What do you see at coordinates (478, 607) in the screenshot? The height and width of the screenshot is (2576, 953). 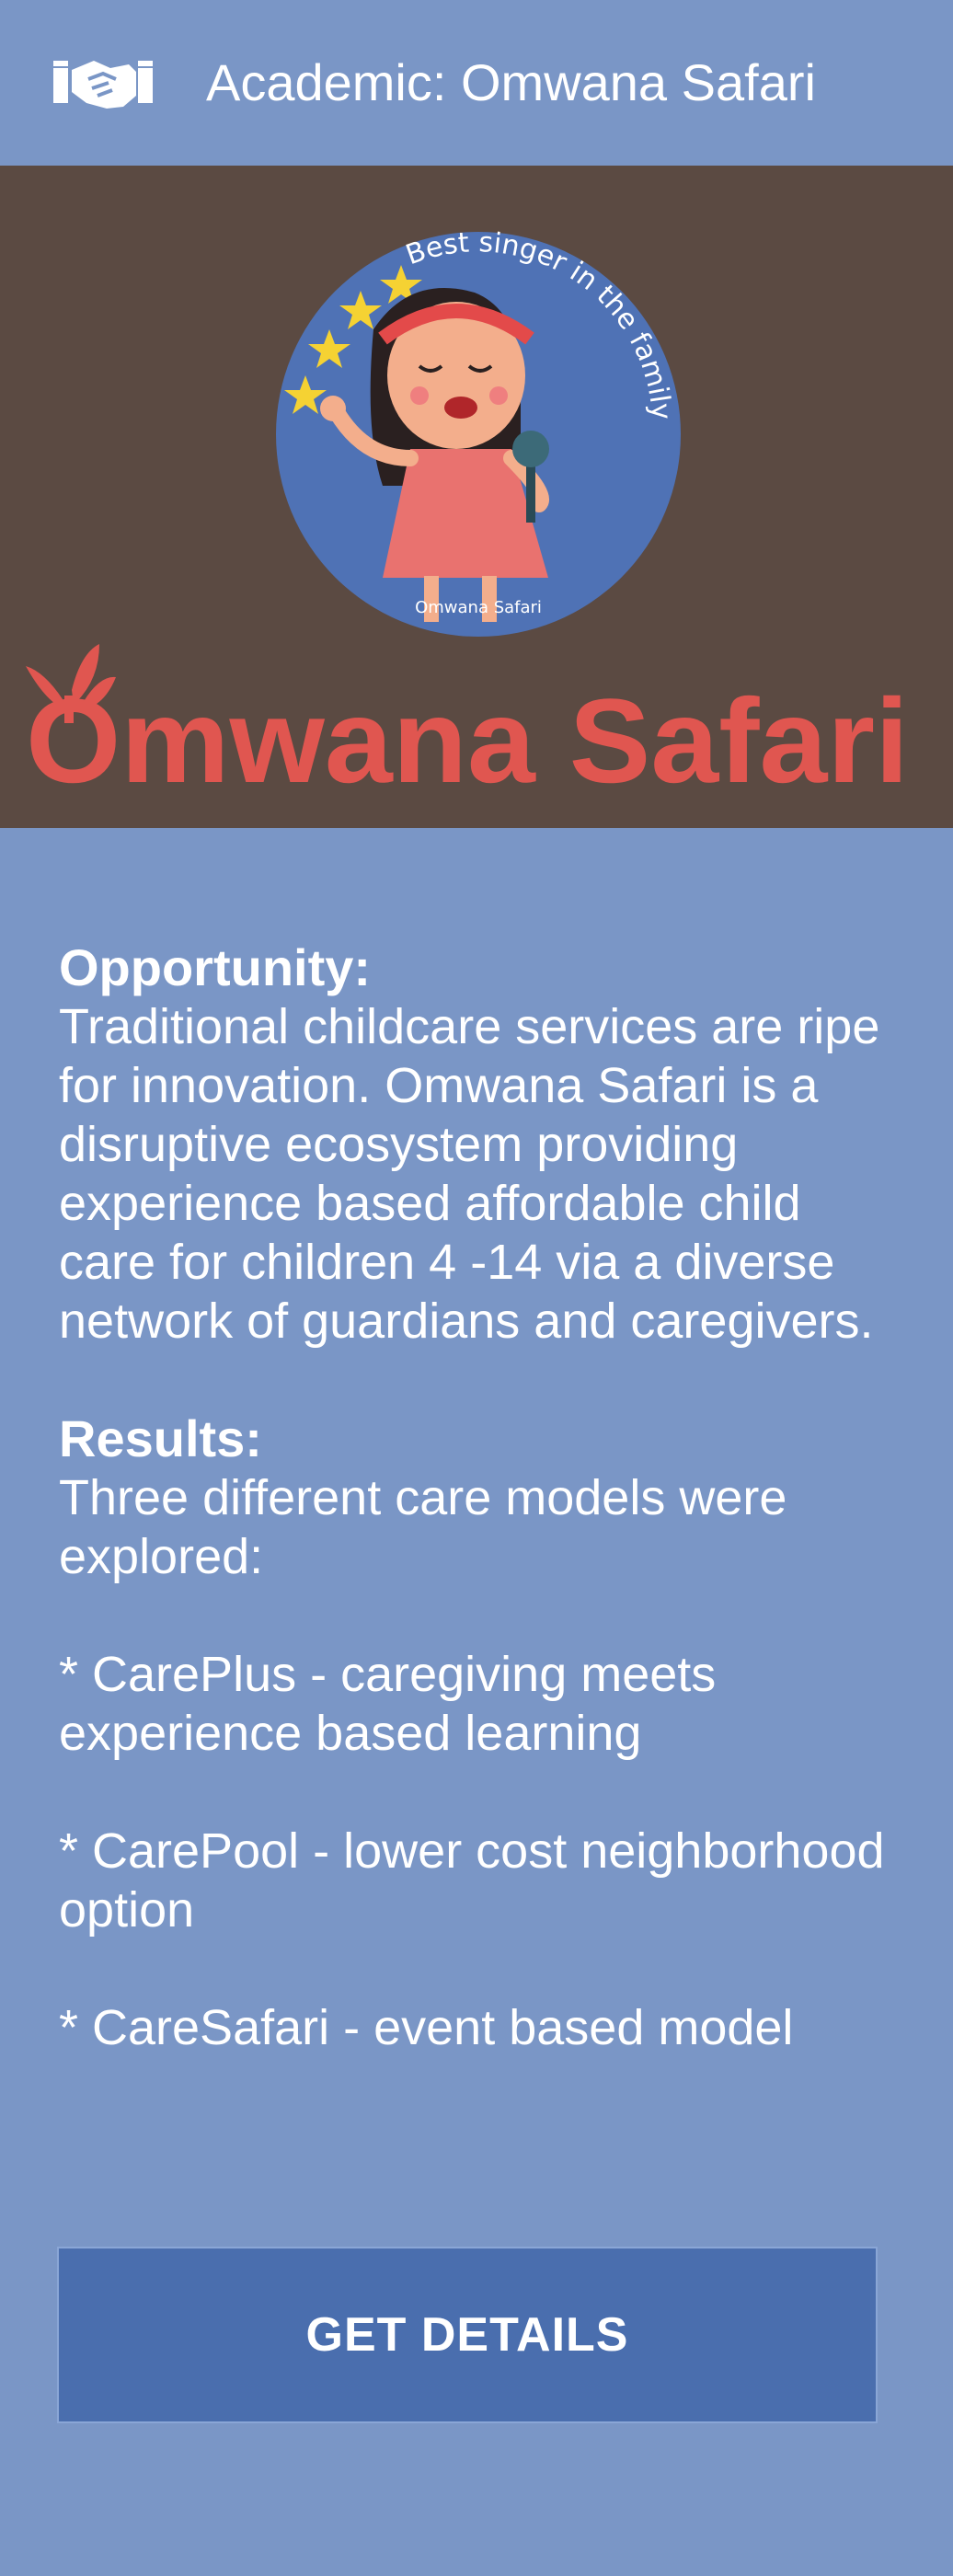 I see `badge-label: Omwana Safari` at bounding box center [478, 607].